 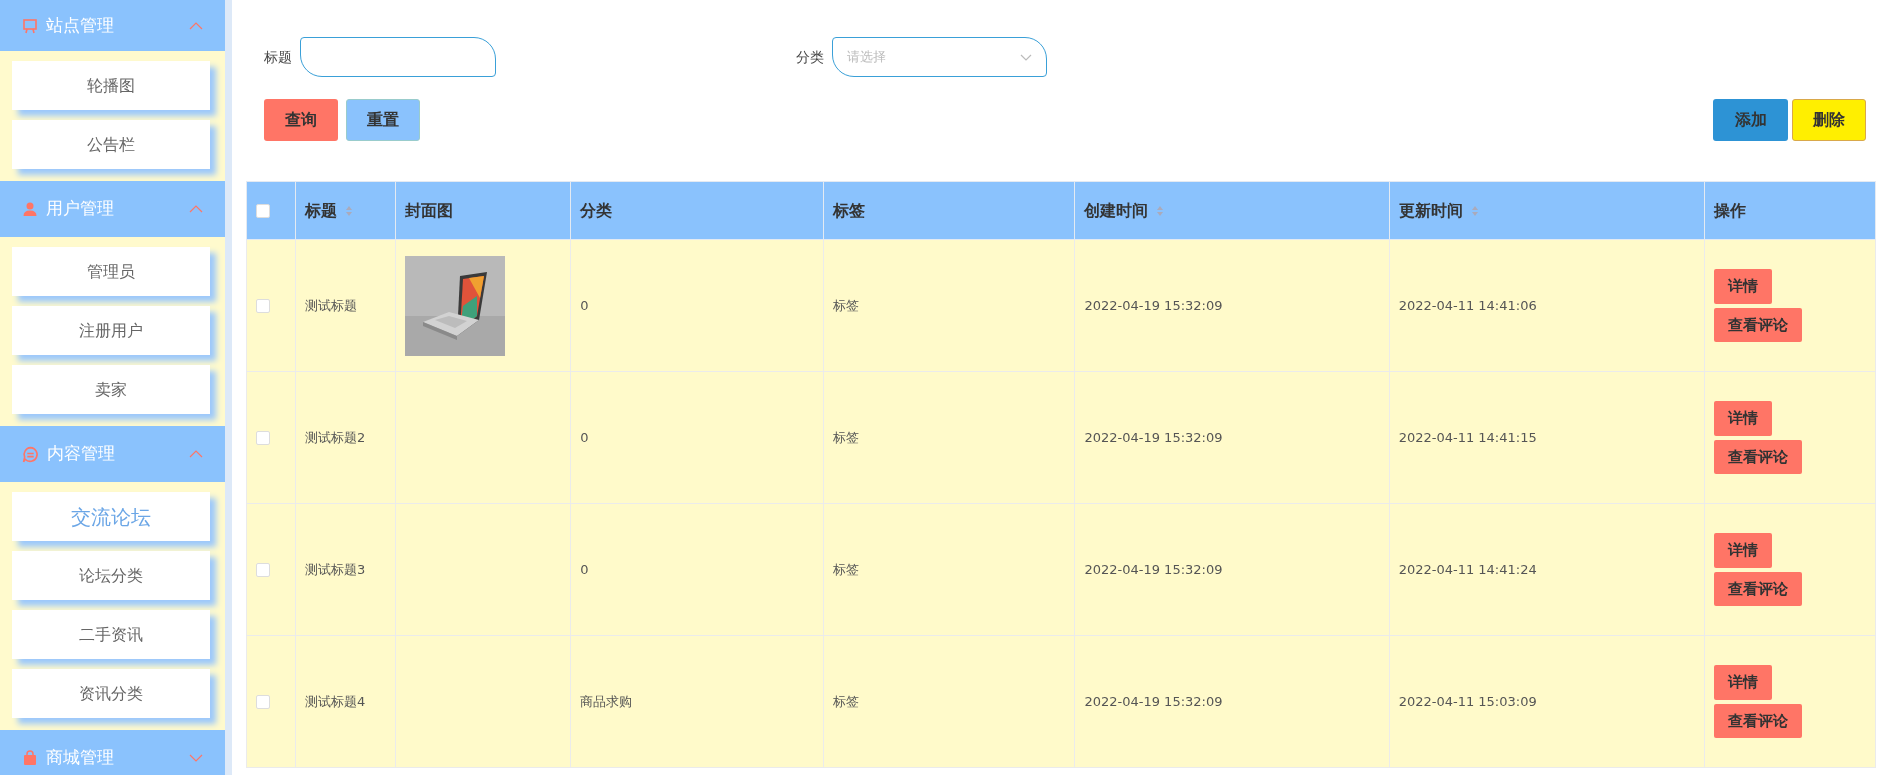 I want to click on sidebar-item: 轮播图, so click(x=111, y=85).